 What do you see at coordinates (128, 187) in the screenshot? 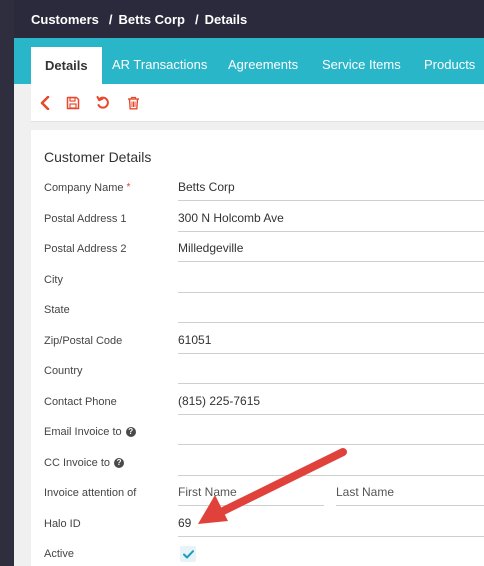
I see `required-marker: *` at bounding box center [128, 187].